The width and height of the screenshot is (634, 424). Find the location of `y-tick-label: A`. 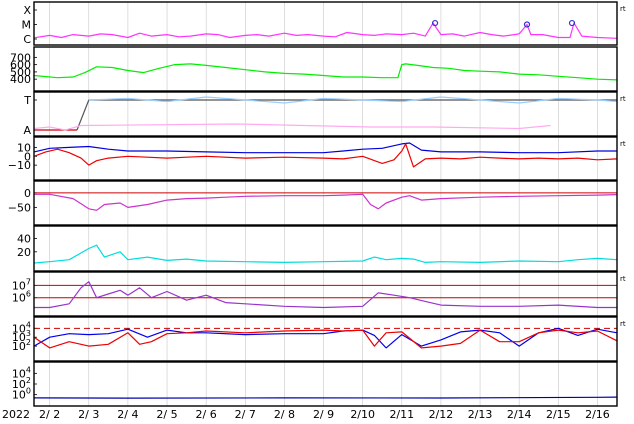

y-tick-label: A is located at coordinates (27, 130).